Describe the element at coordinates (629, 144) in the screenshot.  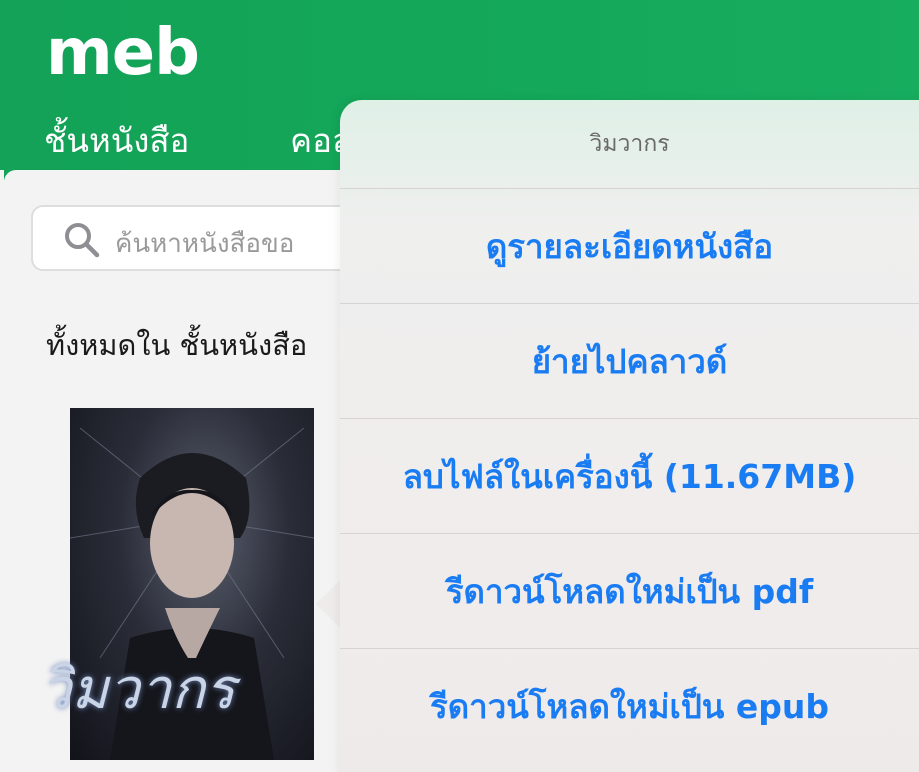
I see `popover-title: วิมวากร` at that location.